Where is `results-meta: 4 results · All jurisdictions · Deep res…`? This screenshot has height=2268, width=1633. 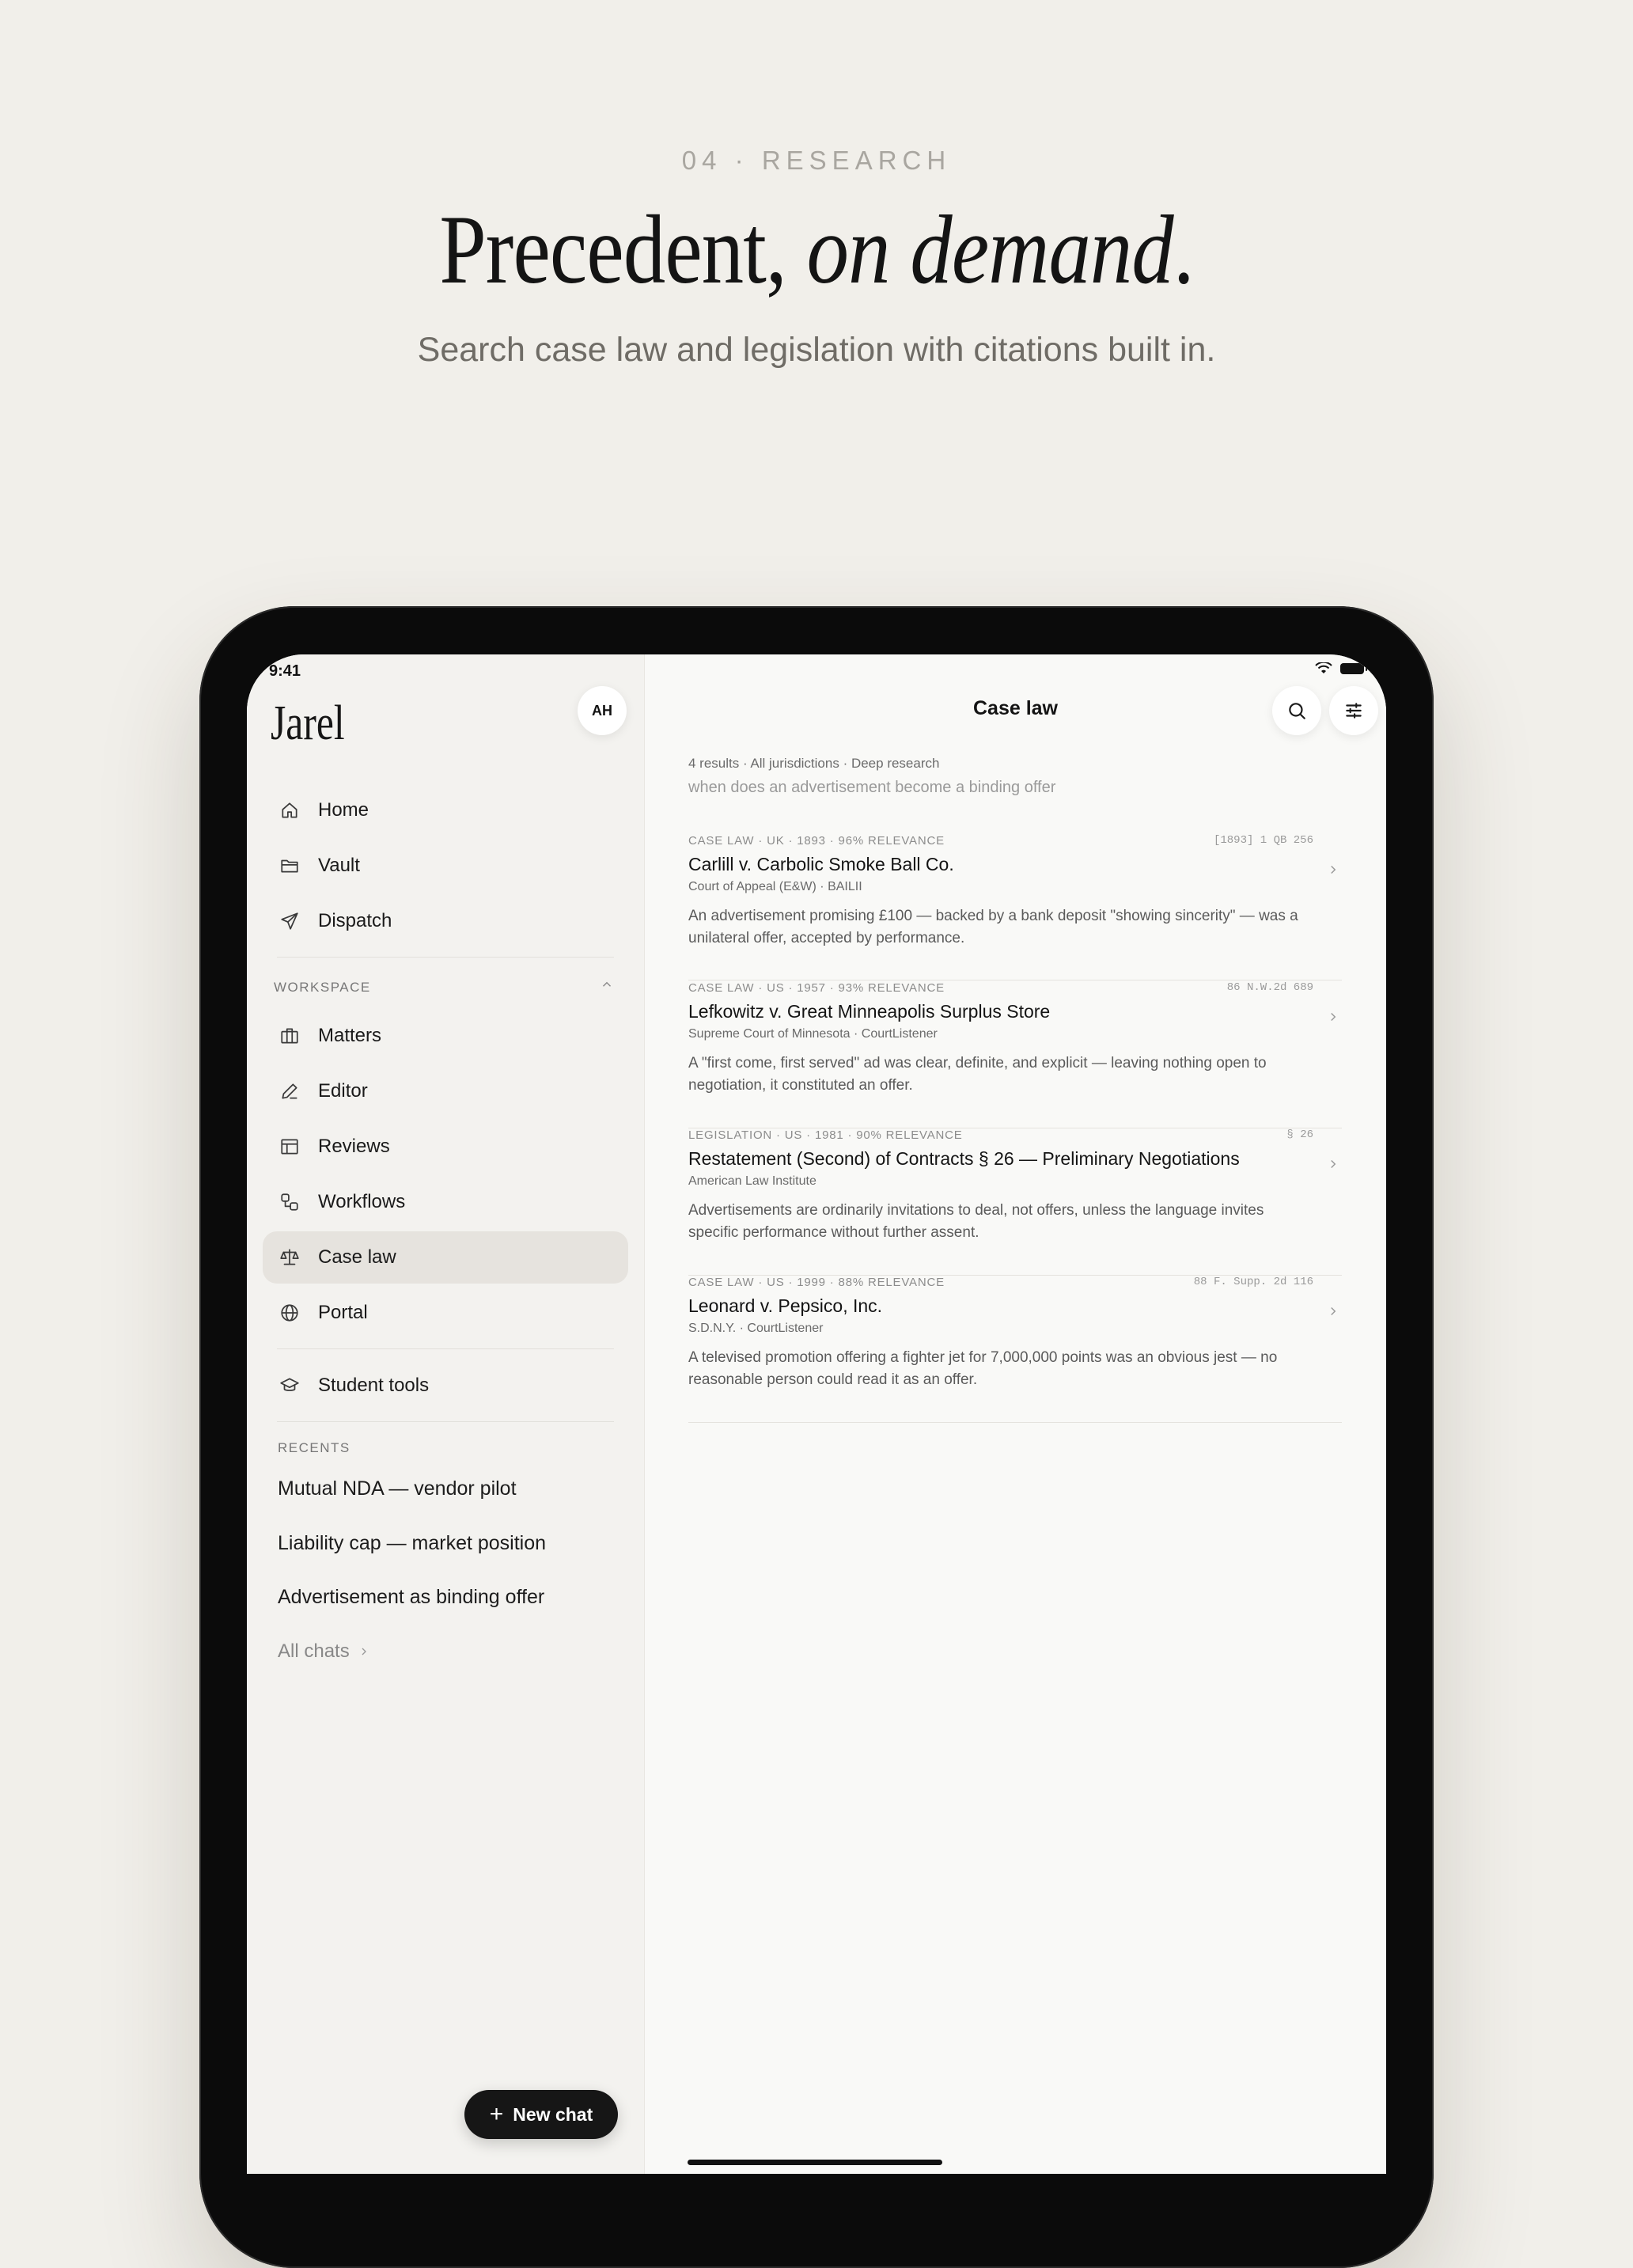 results-meta: 4 results · All jurisdictions · Deep res… is located at coordinates (814, 763).